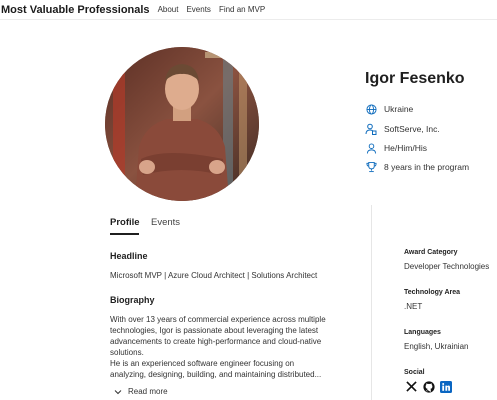 The height and width of the screenshot is (400, 497). What do you see at coordinates (118, 392) in the screenshot?
I see `chevron-down-icon` at bounding box center [118, 392].